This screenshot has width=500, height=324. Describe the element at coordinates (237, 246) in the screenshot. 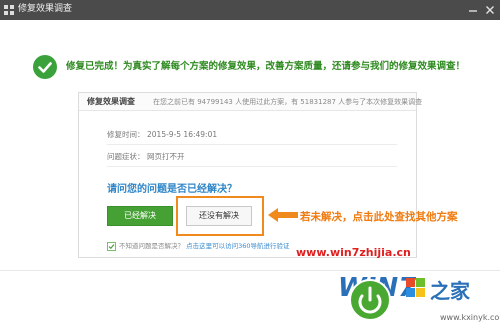

I see `verify-link: 点击这里可以访问360导航进行验证` at that location.